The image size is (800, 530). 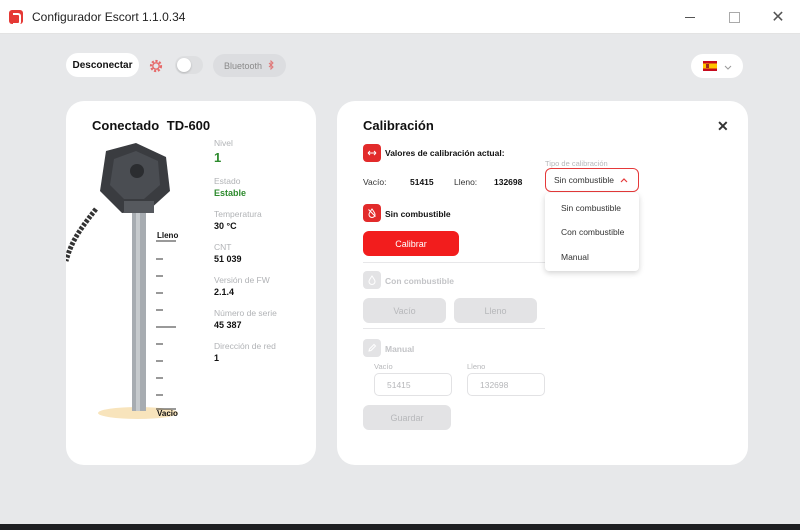 I want to click on fw-info: Versión de FW 2.1.4, so click(x=242, y=286).